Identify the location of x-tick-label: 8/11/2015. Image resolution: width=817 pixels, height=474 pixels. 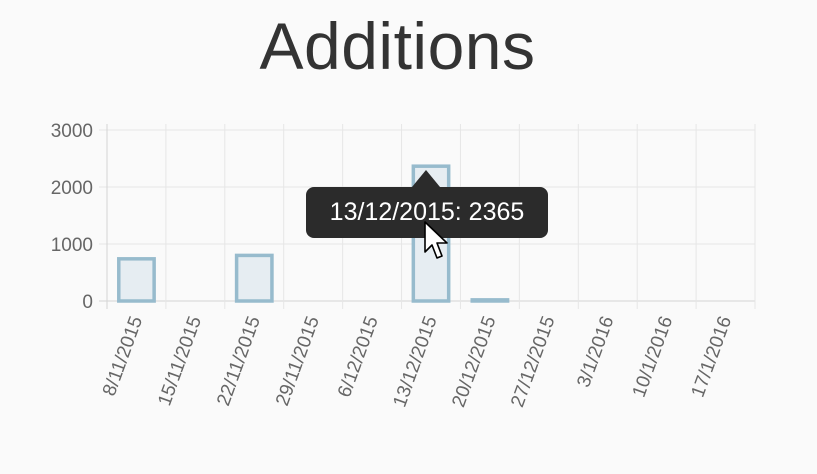
(123, 356).